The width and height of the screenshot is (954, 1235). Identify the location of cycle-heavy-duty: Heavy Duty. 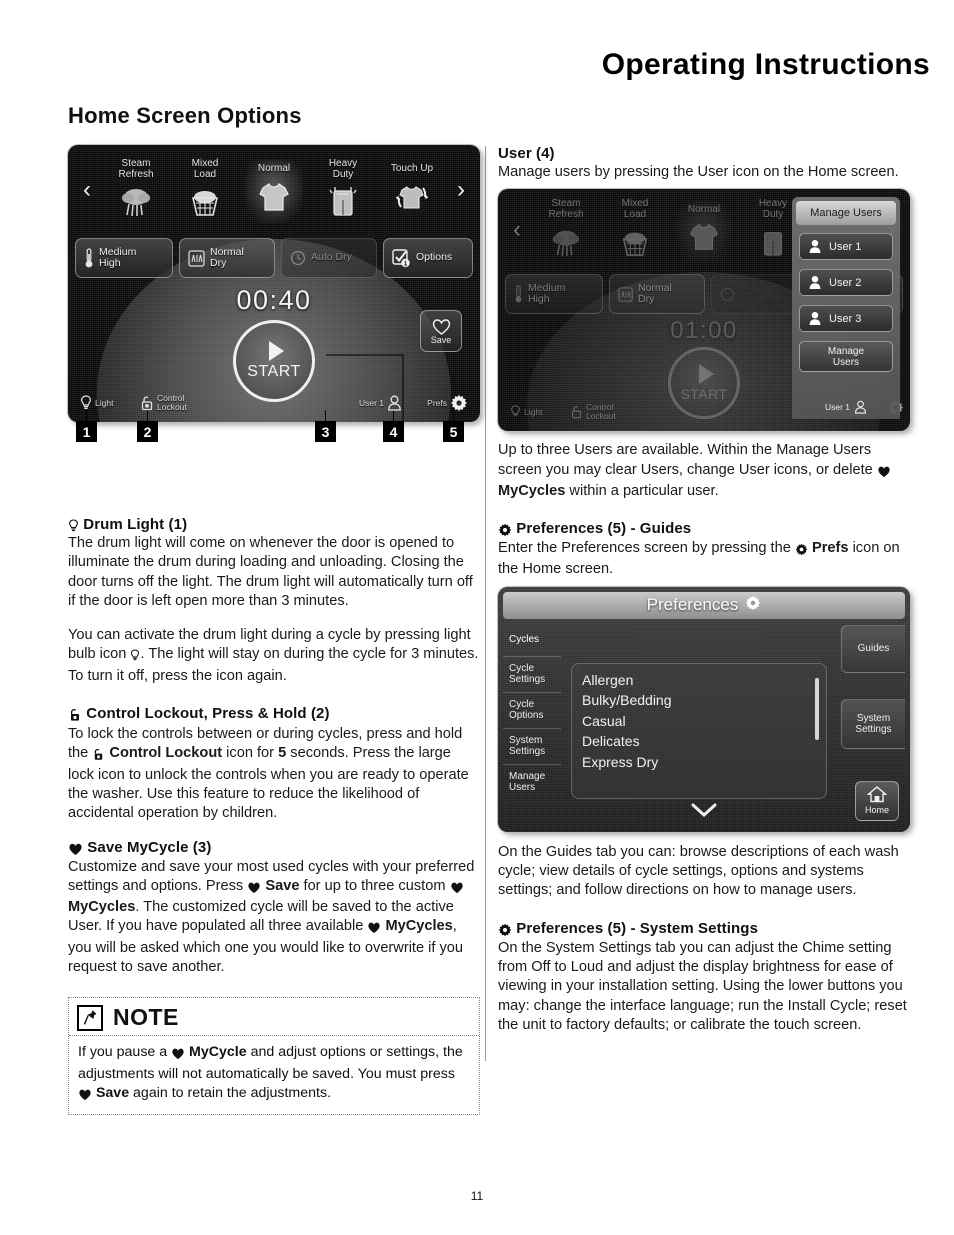
(343, 190).